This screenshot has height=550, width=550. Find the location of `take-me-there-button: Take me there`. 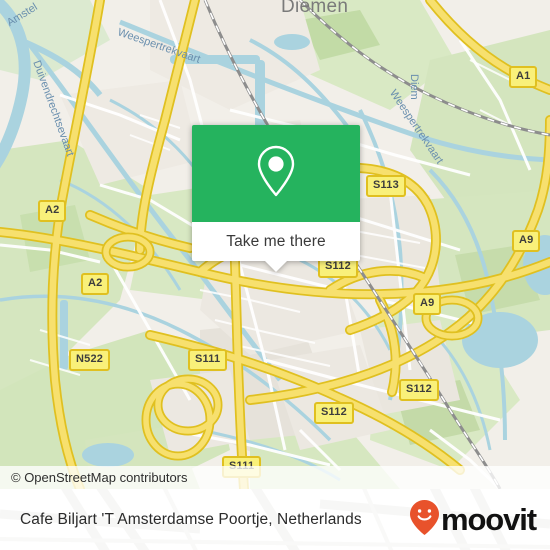

take-me-there-button: Take me there is located at coordinates (276, 247).